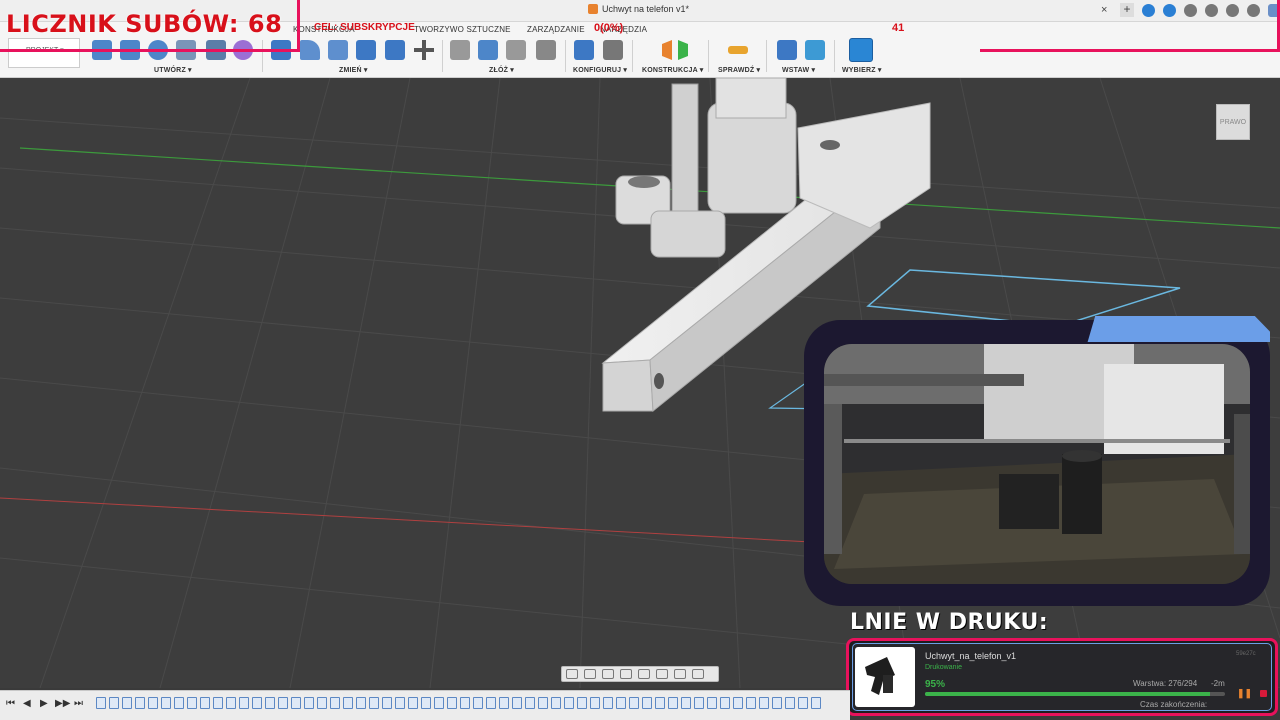 This screenshot has height=720, width=1280. Describe the element at coordinates (546, 50) in the screenshot. I see `joint-origin-icon` at that location.